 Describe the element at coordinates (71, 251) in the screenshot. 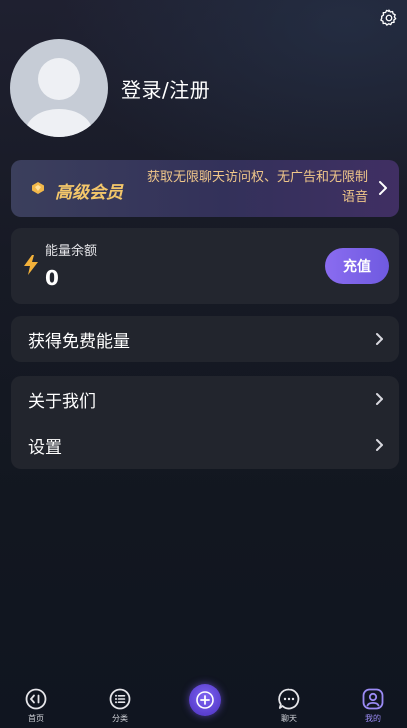

I see `energy-label: 能量余额` at that location.